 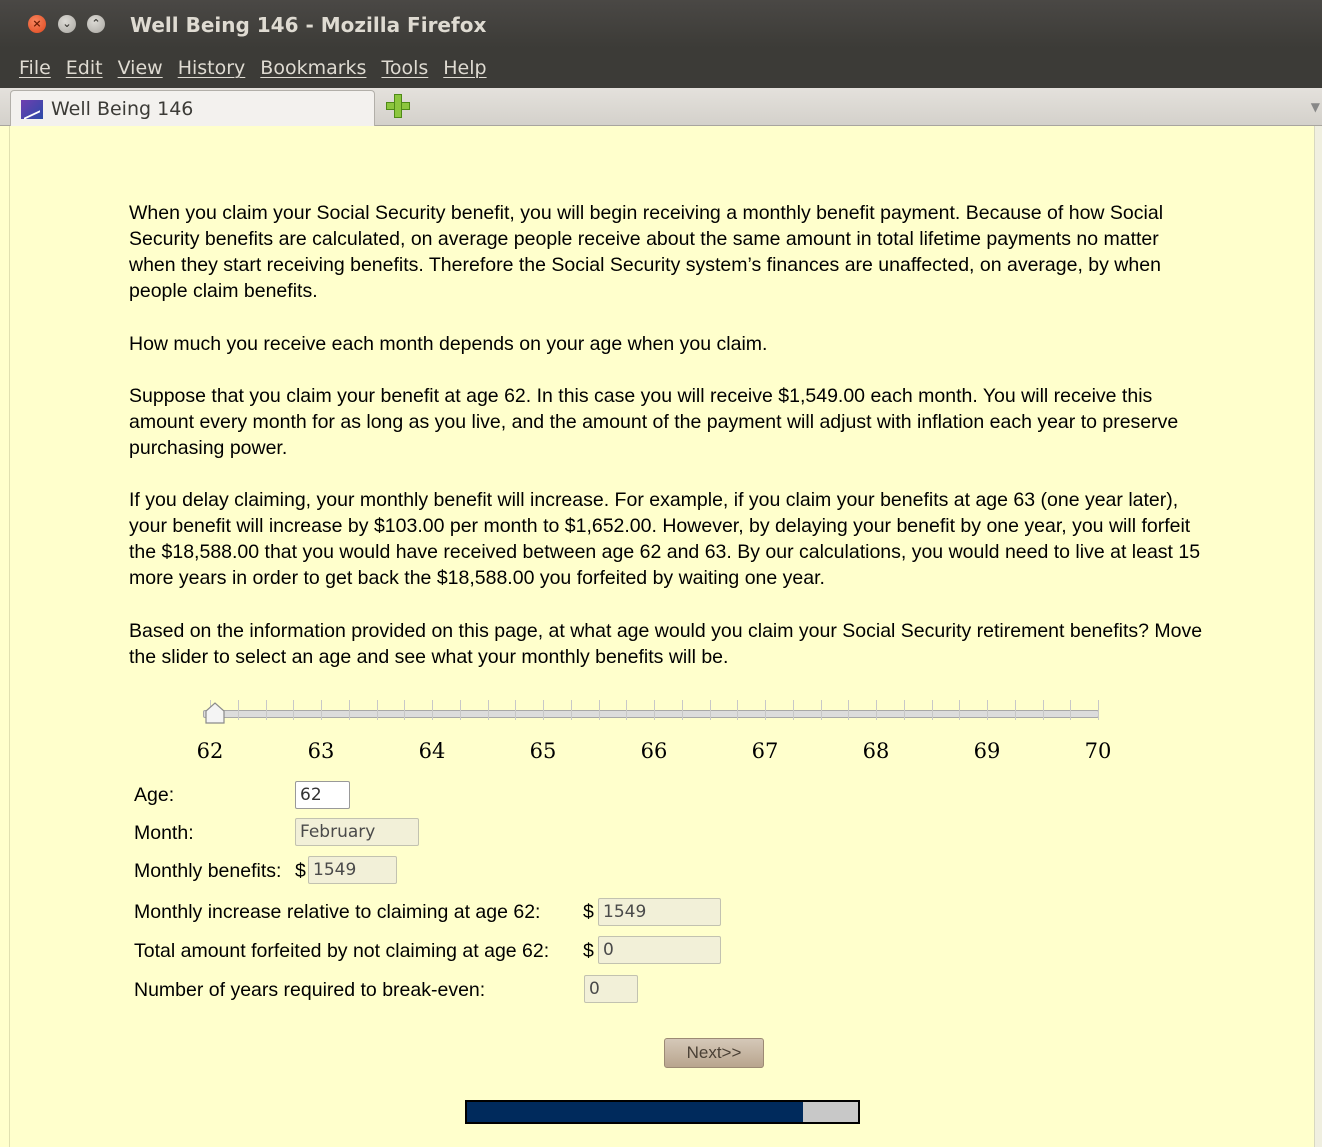 I want to click on total-forfeited-currency: $, so click(x=588, y=951).